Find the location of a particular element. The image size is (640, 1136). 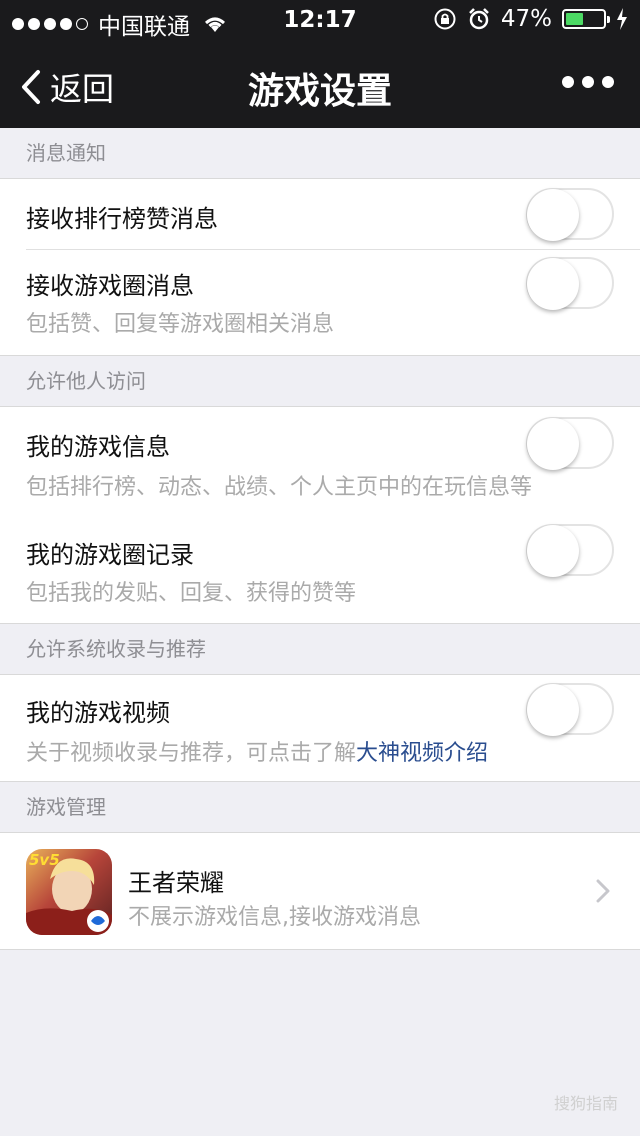

game-row-honor-of-kings: 5v5 王者荣耀 不展示游戏信息,接收游戏消息 is located at coordinates (320, 891).